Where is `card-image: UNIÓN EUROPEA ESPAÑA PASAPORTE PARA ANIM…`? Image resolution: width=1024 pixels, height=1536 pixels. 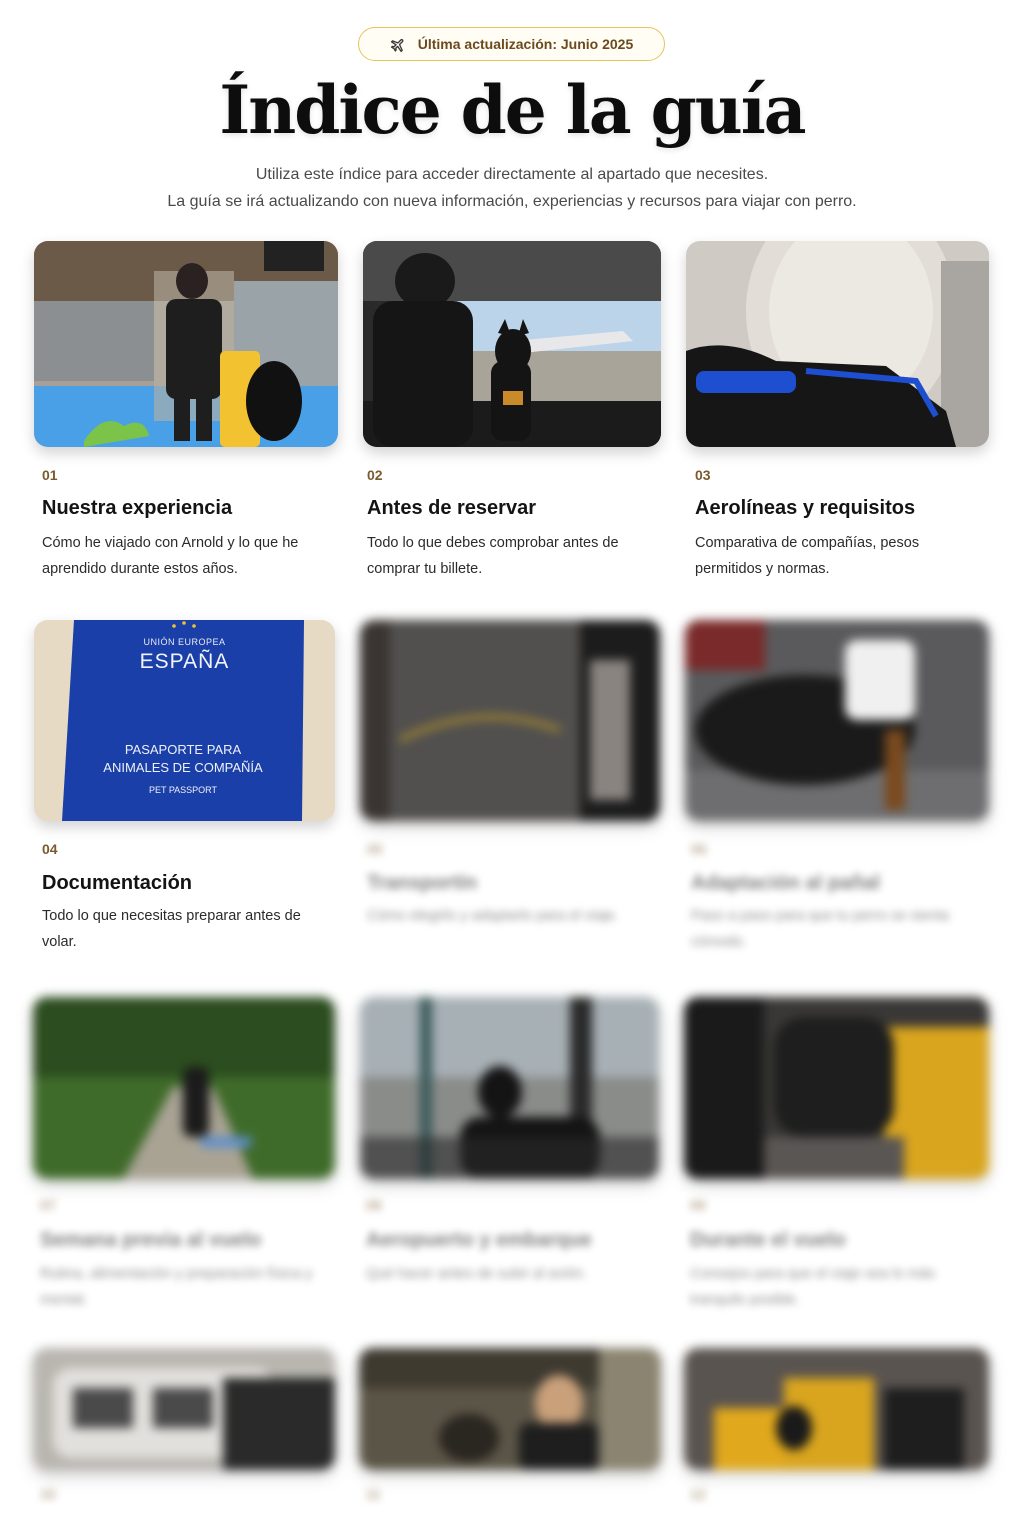
card-image: UNIÓN EUROPEA ESPAÑA PASAPORTE PARA ANIM… is located at coordinates (184, 720).